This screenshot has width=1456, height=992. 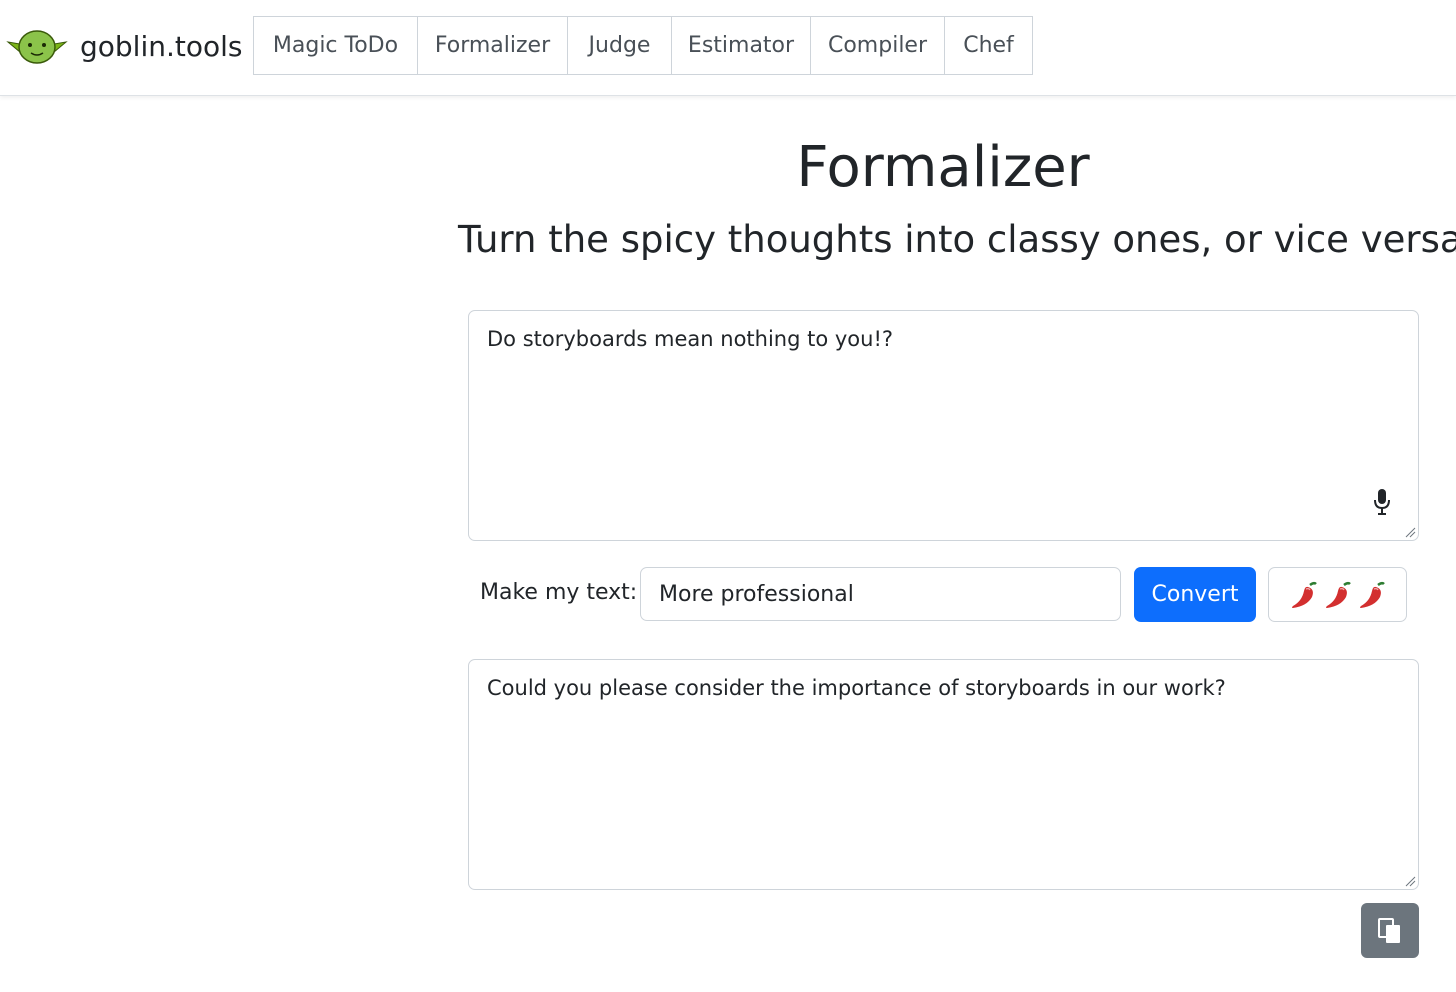 I want to click on spiciness-button, so click(x=1337, y=594).